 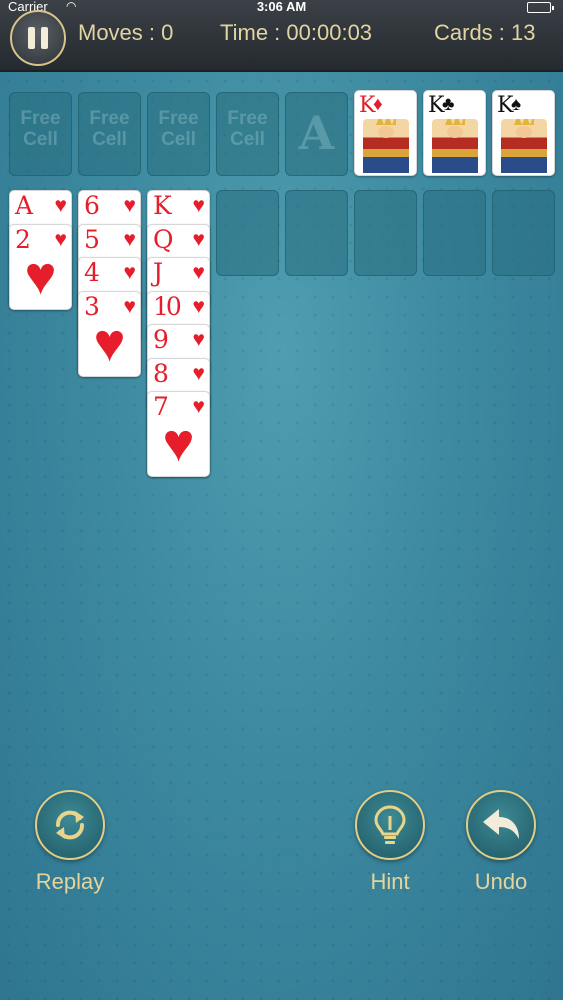 What do you see at coordinates (161, 339) in the screenshot?
I see `card-rank: 9` at bounding box center [161, 339].